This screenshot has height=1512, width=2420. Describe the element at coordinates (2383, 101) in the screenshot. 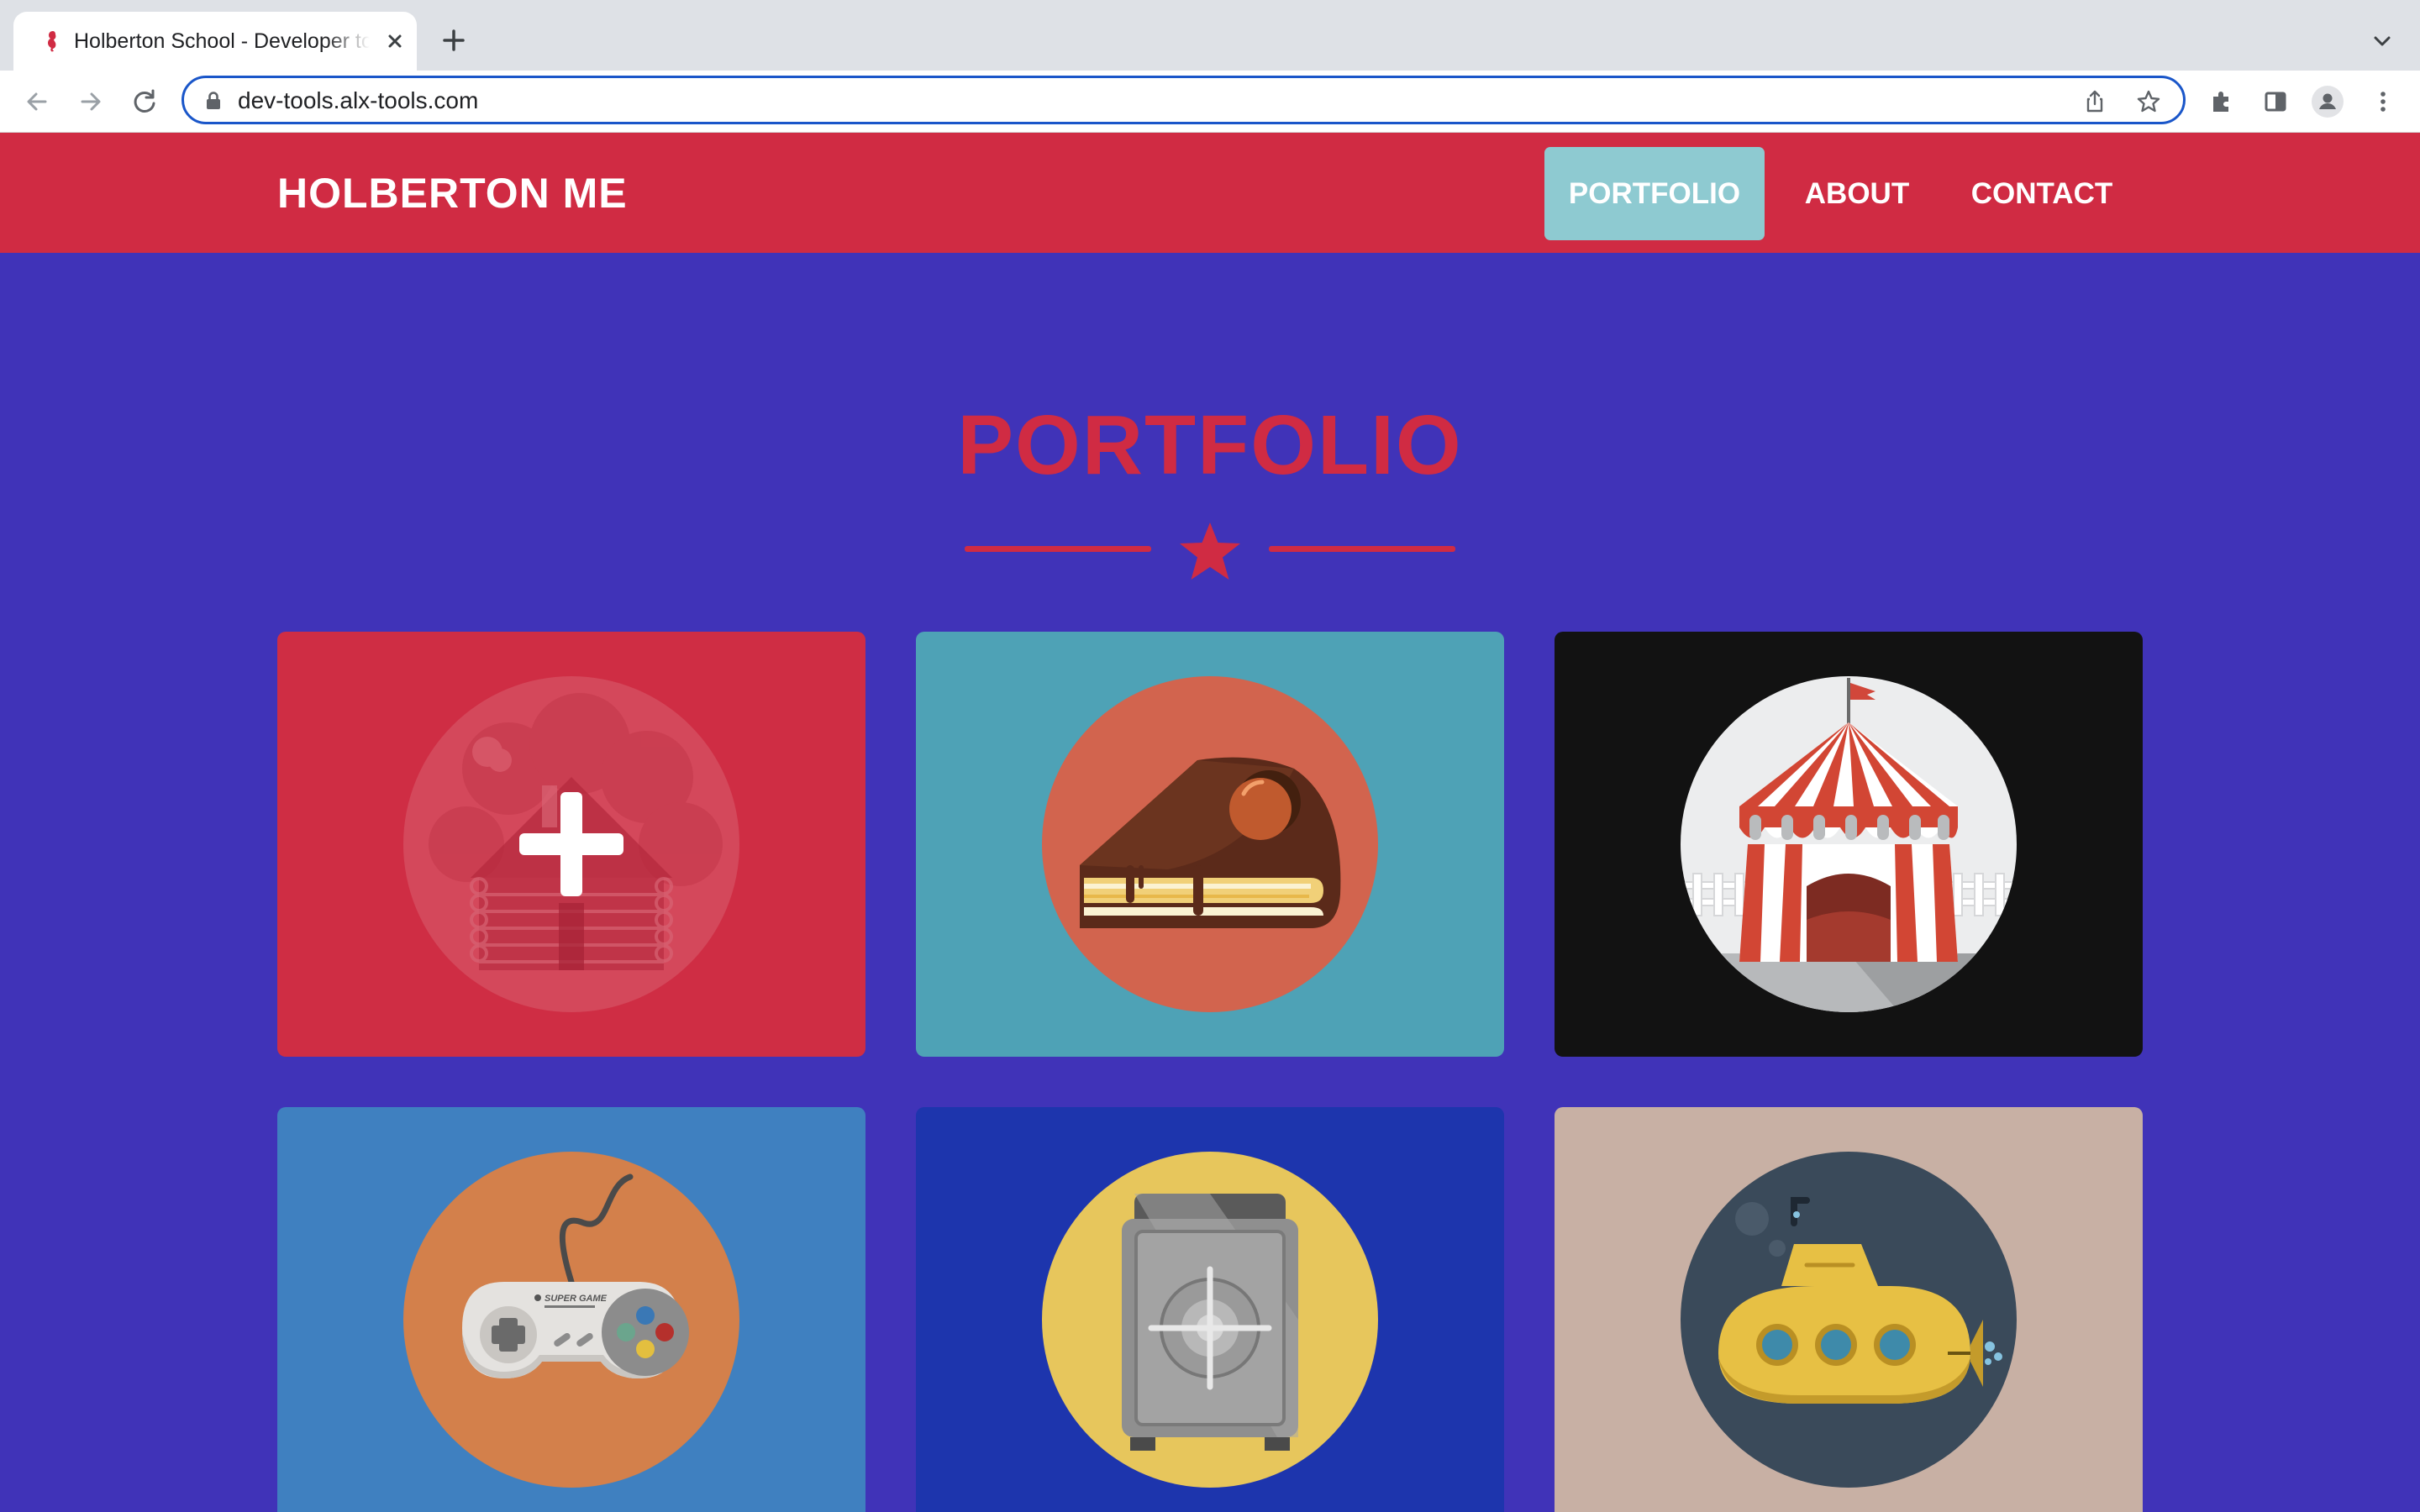

I see `kebab-menu-icon` at that location.